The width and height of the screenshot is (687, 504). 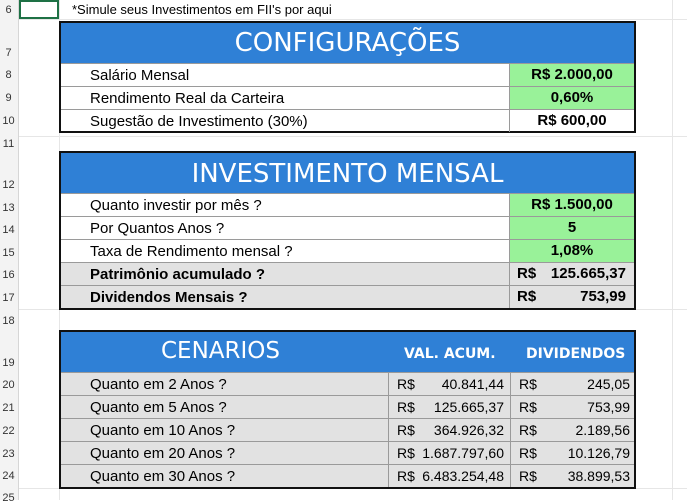 What do you see at coordinates (187, 98) in the screenshot?
I see `config-label: Rendimento Real da Carteira` at bounding box center [187, 98].